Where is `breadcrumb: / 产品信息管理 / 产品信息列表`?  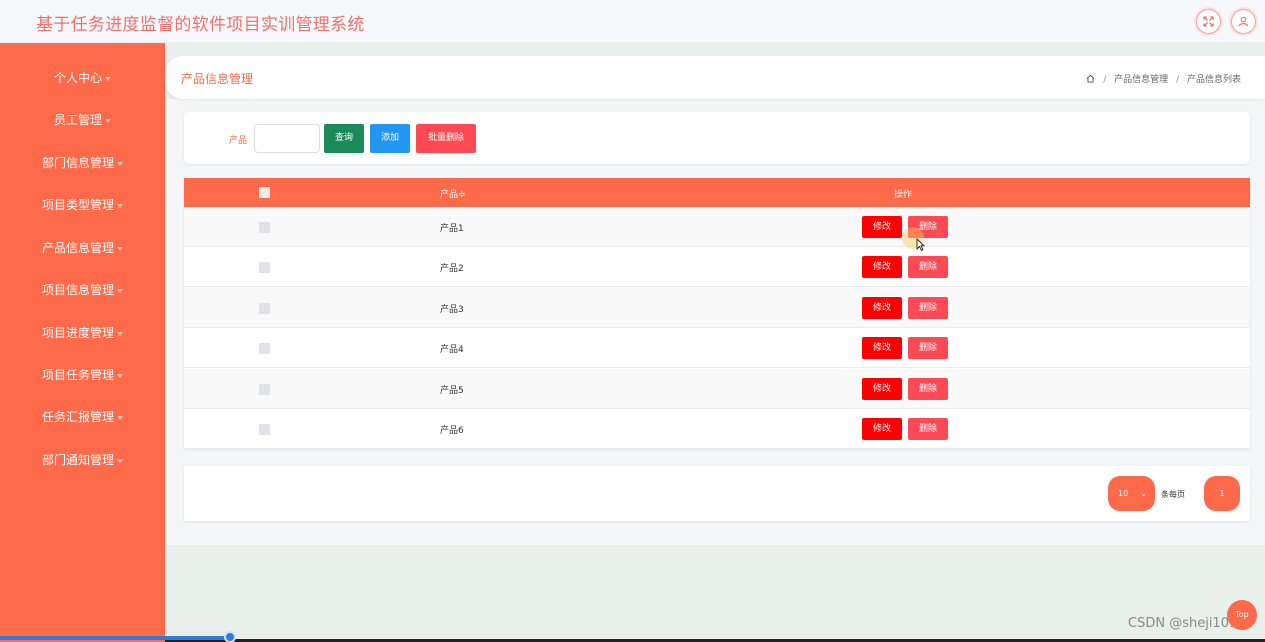 breadcrumb: / 产品信息管理 / 产品信息列表 is located at coordinates (1163, 78).